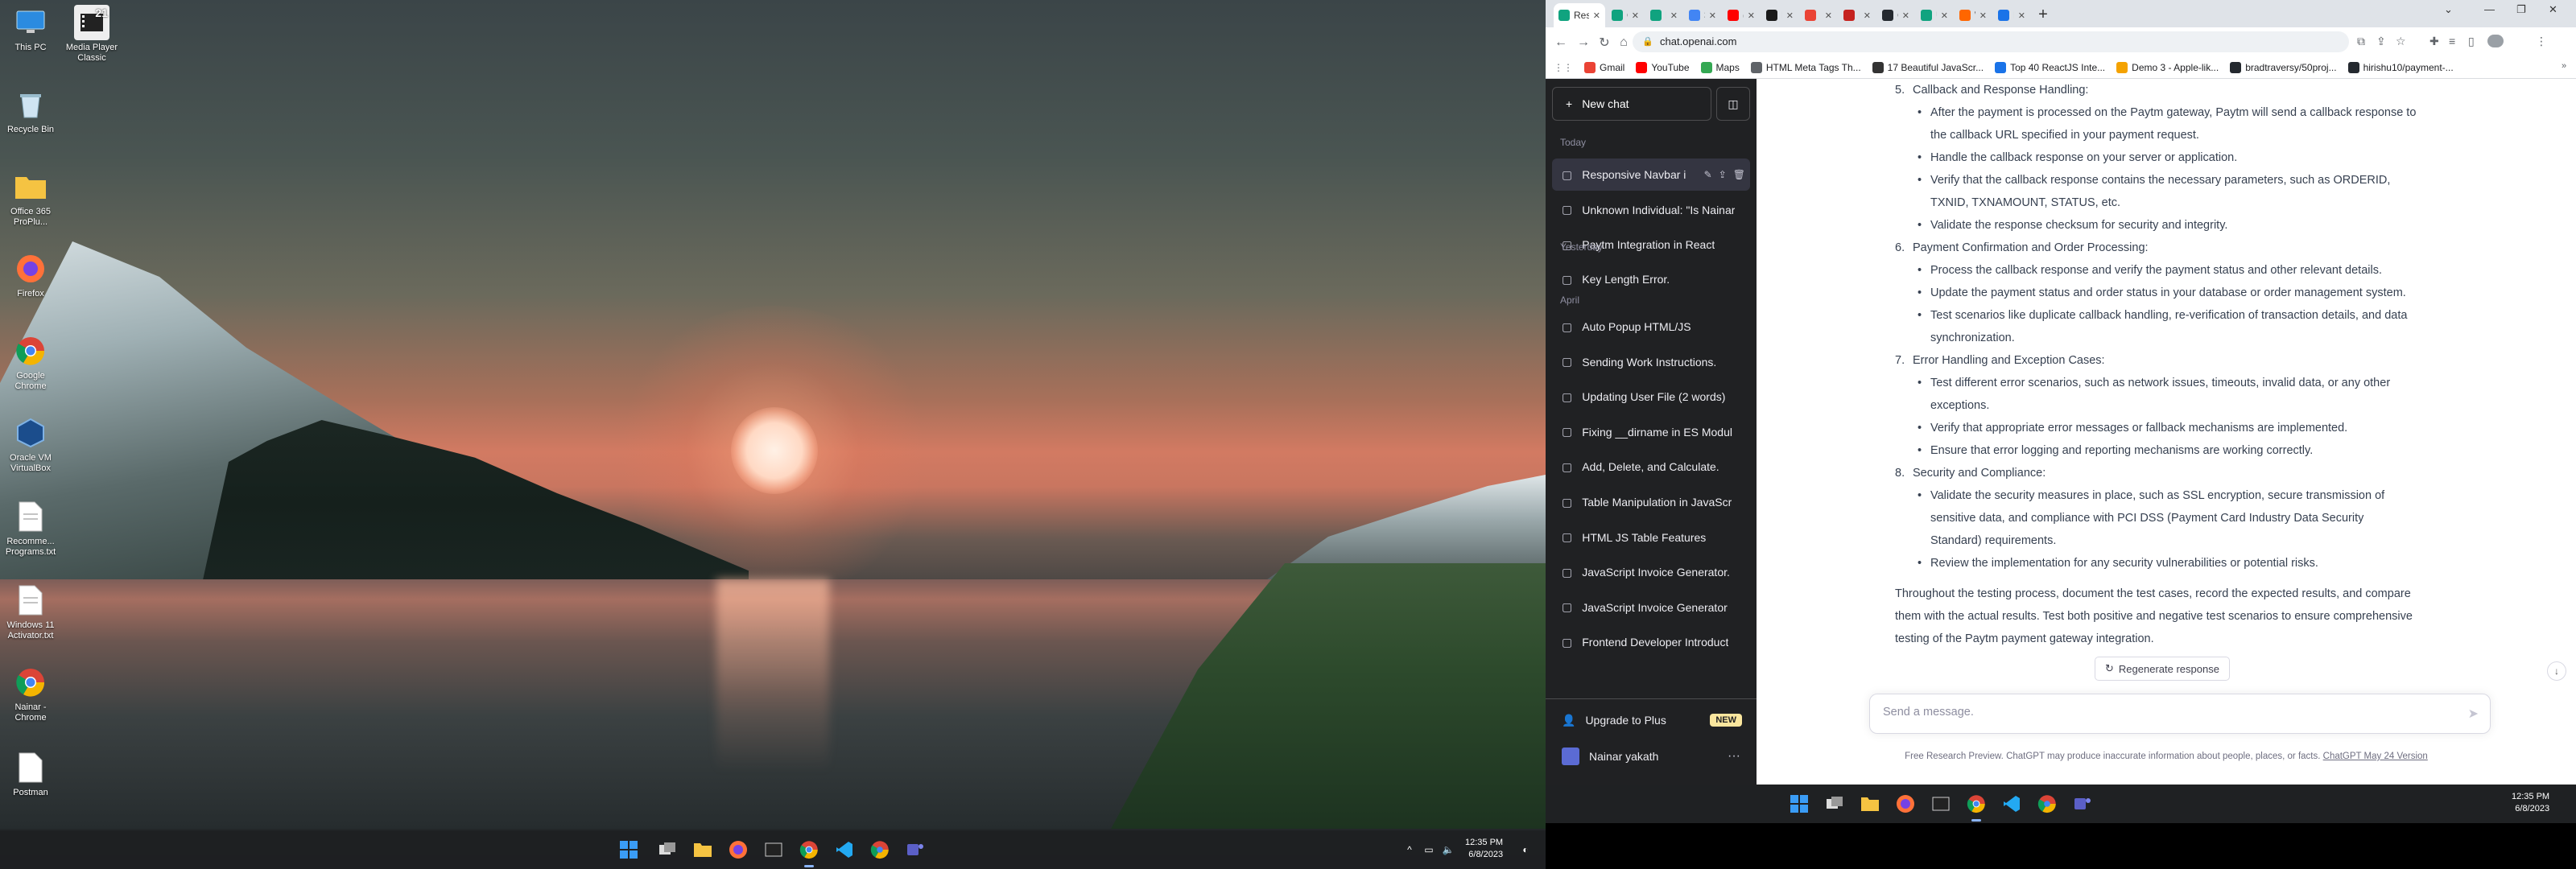 The width and height of the screenshot is (2576, 869). What do you see at coordinates (2541, 41) in the screenshot?
I see `menu-dots-icon: ⋮` at bounding box center [2541, 41].